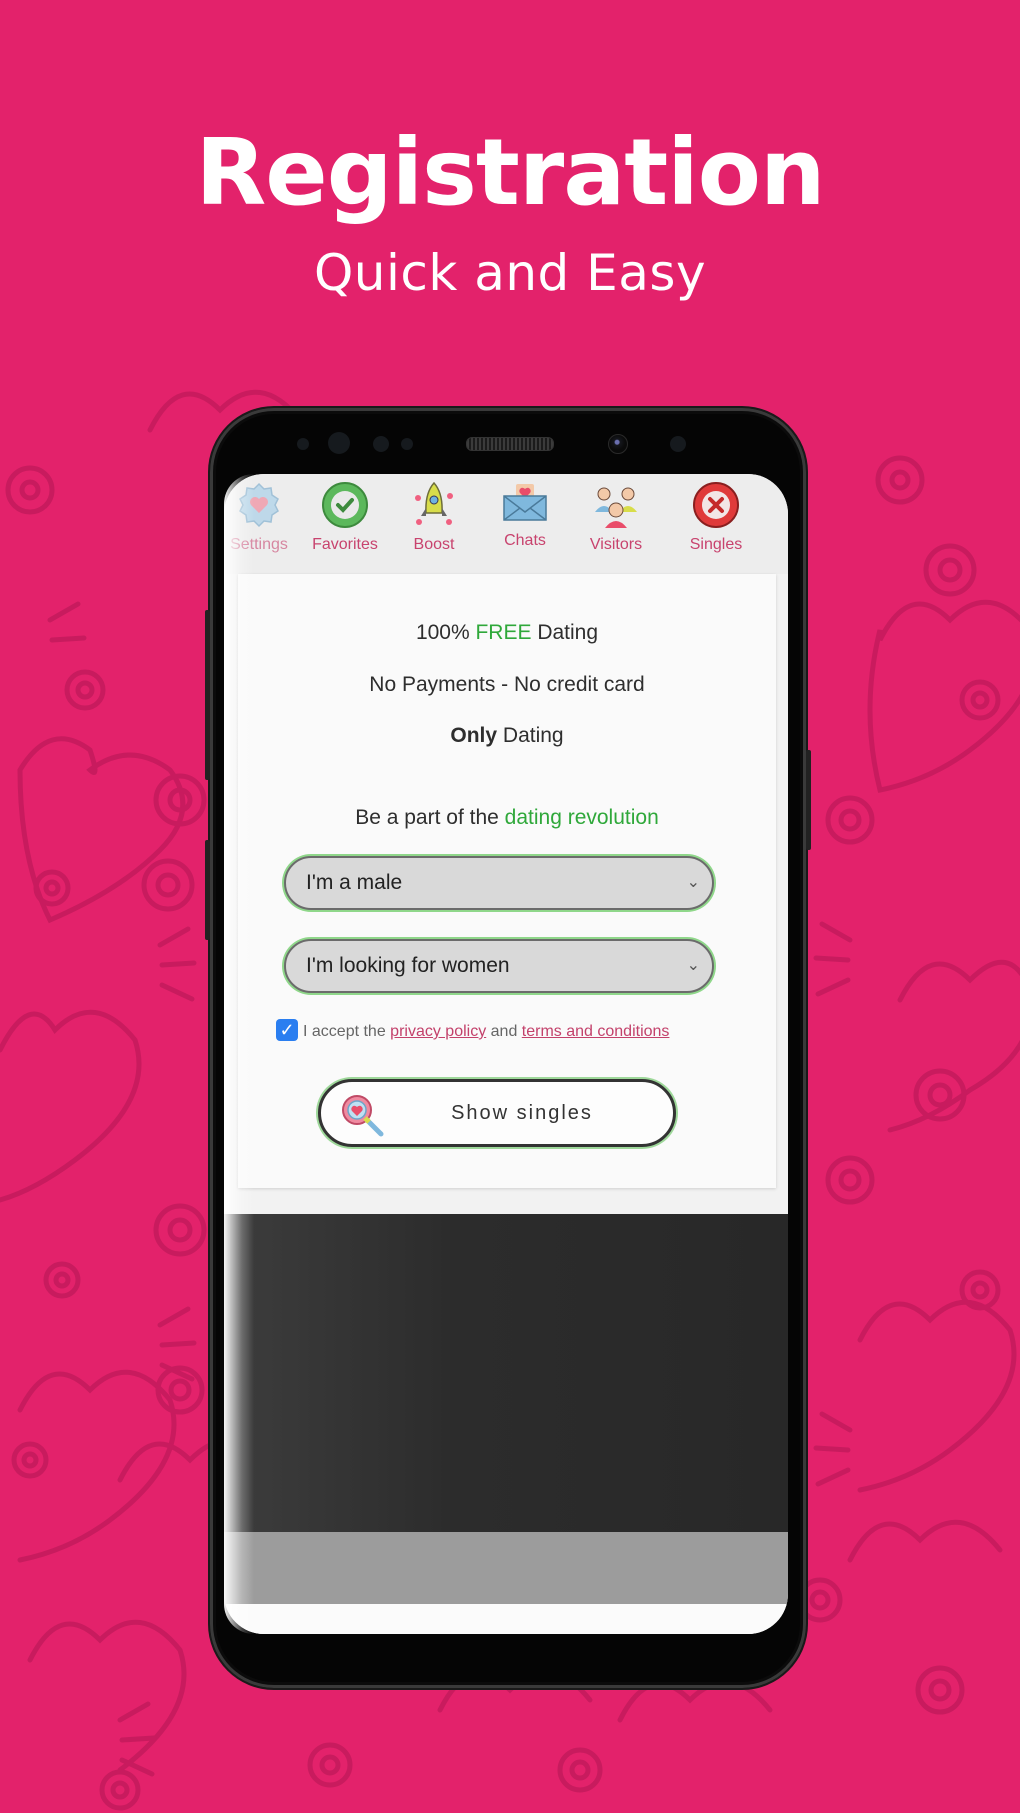  I want to click on nav-item-settings: Settings, so click(264, 517).